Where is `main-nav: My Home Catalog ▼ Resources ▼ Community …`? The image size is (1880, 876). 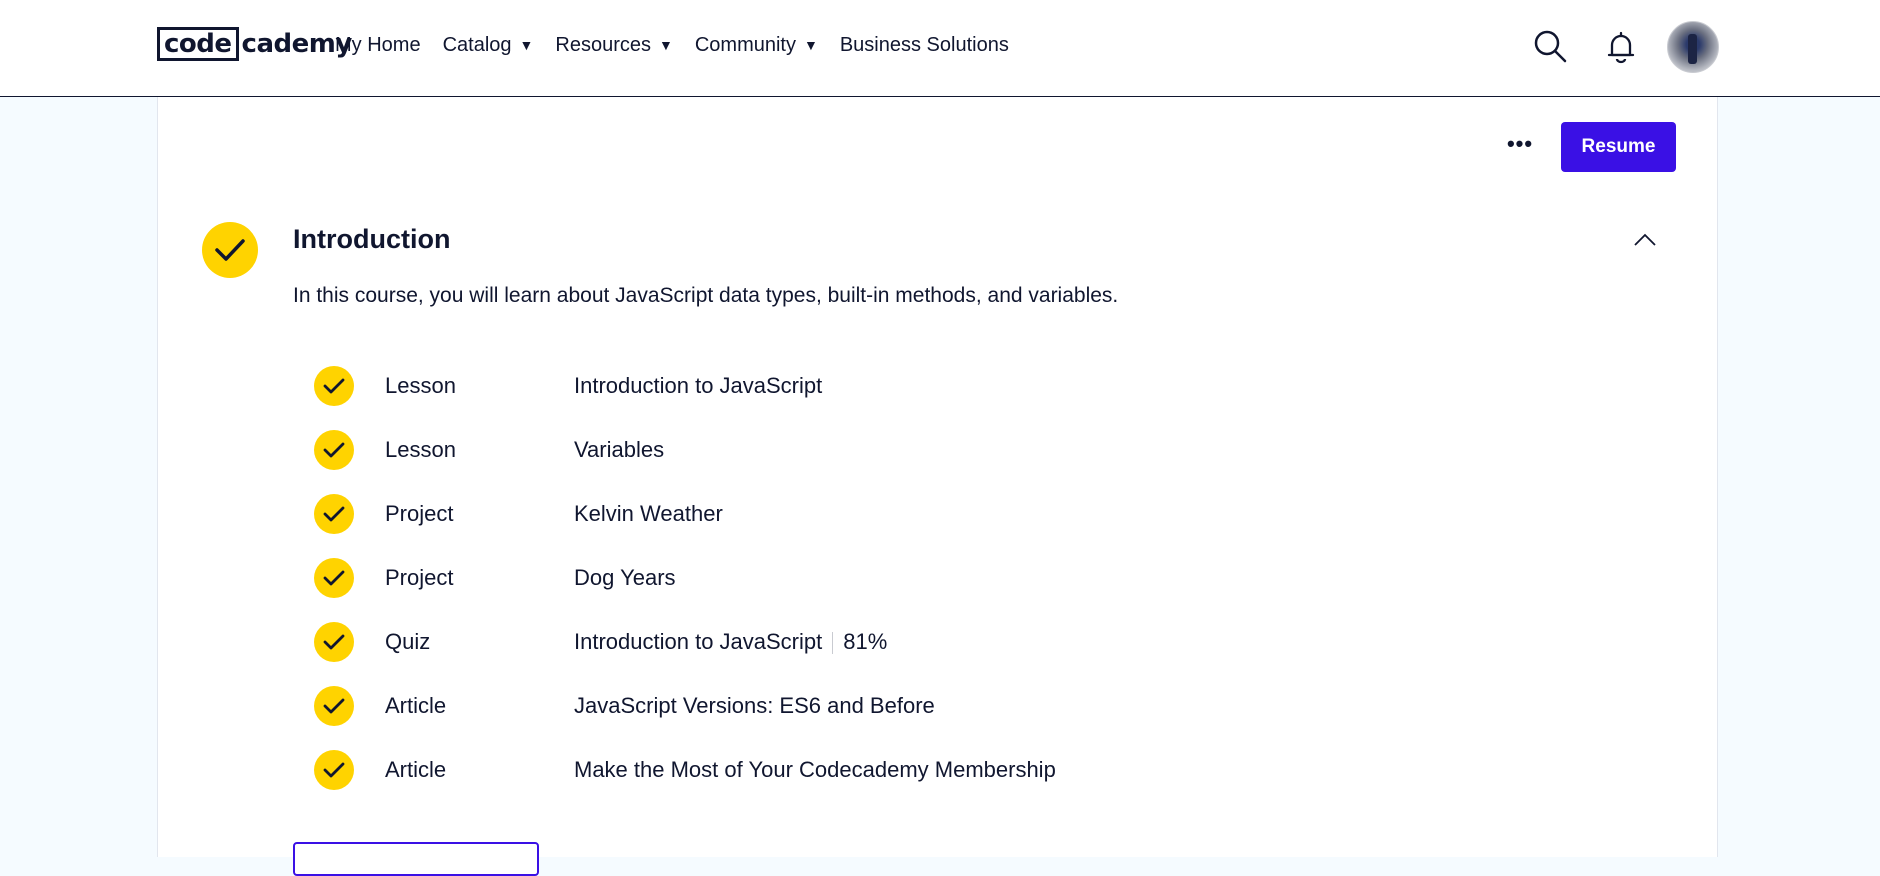
main-nav: My Home Catalog ▼ Resources ▼ Community … is located at coordinates (683, 45).